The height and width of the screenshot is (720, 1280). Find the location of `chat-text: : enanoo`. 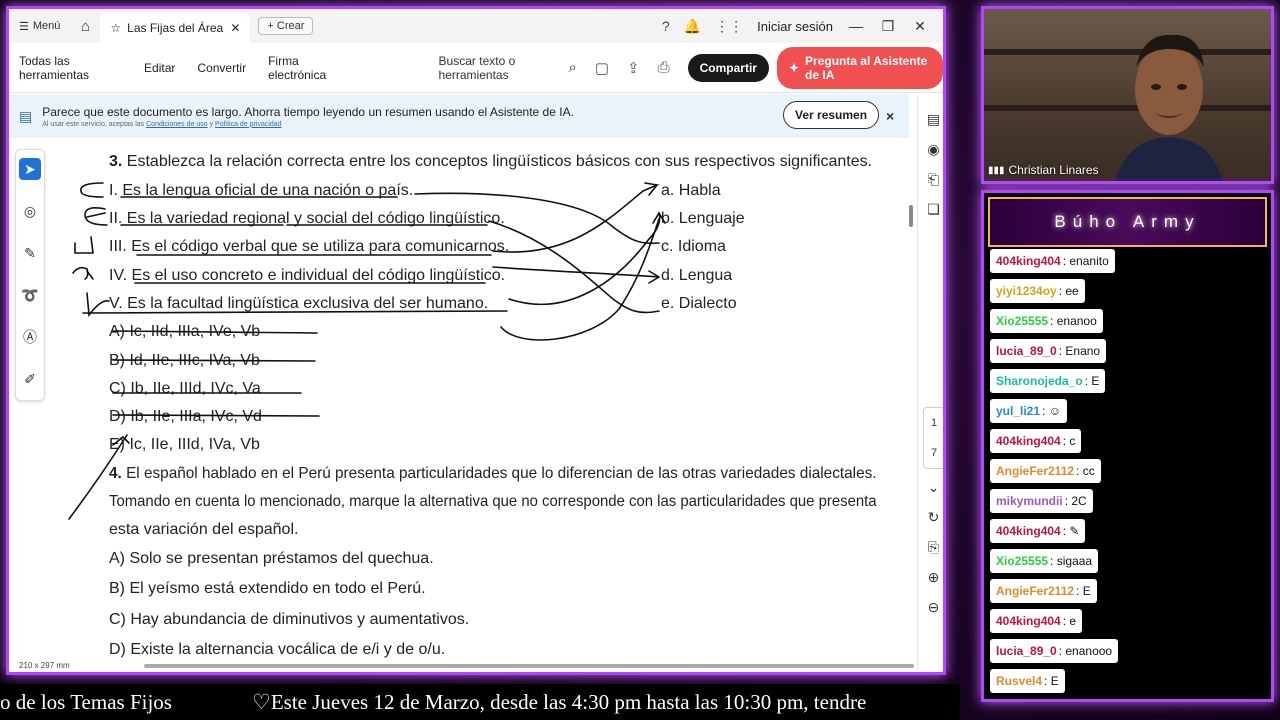

chat-text: : enanoo is located at coordinates (1073, 321).